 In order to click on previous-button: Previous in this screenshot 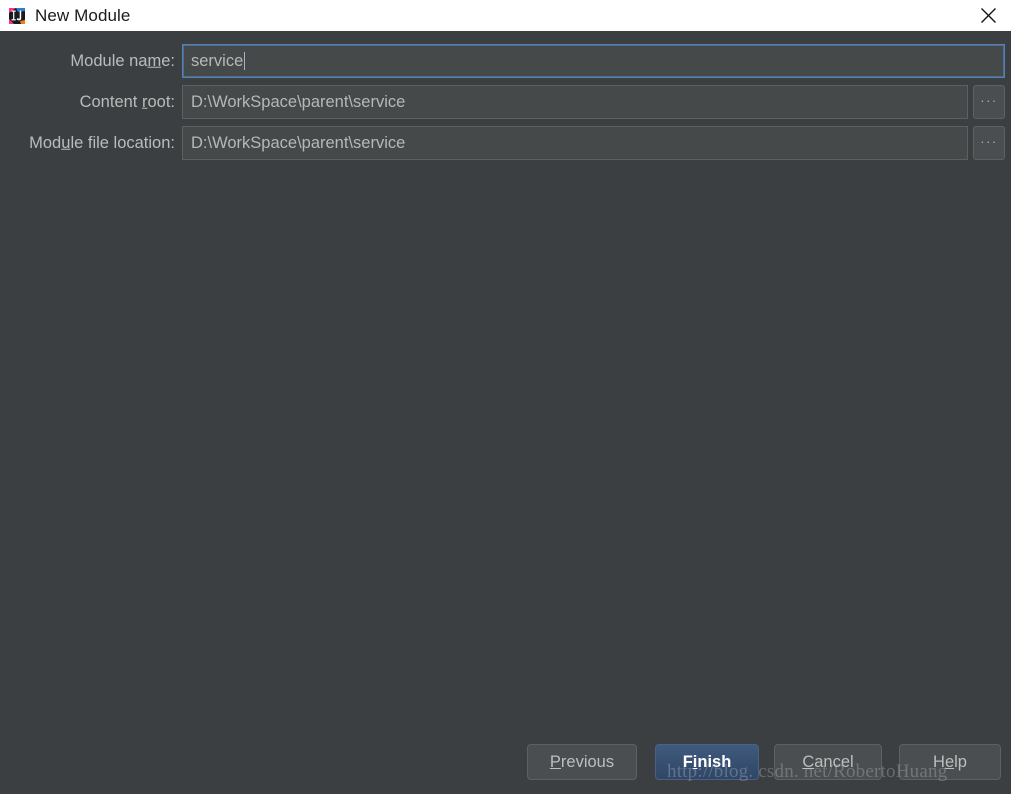, I will do `click(582, 762)`.